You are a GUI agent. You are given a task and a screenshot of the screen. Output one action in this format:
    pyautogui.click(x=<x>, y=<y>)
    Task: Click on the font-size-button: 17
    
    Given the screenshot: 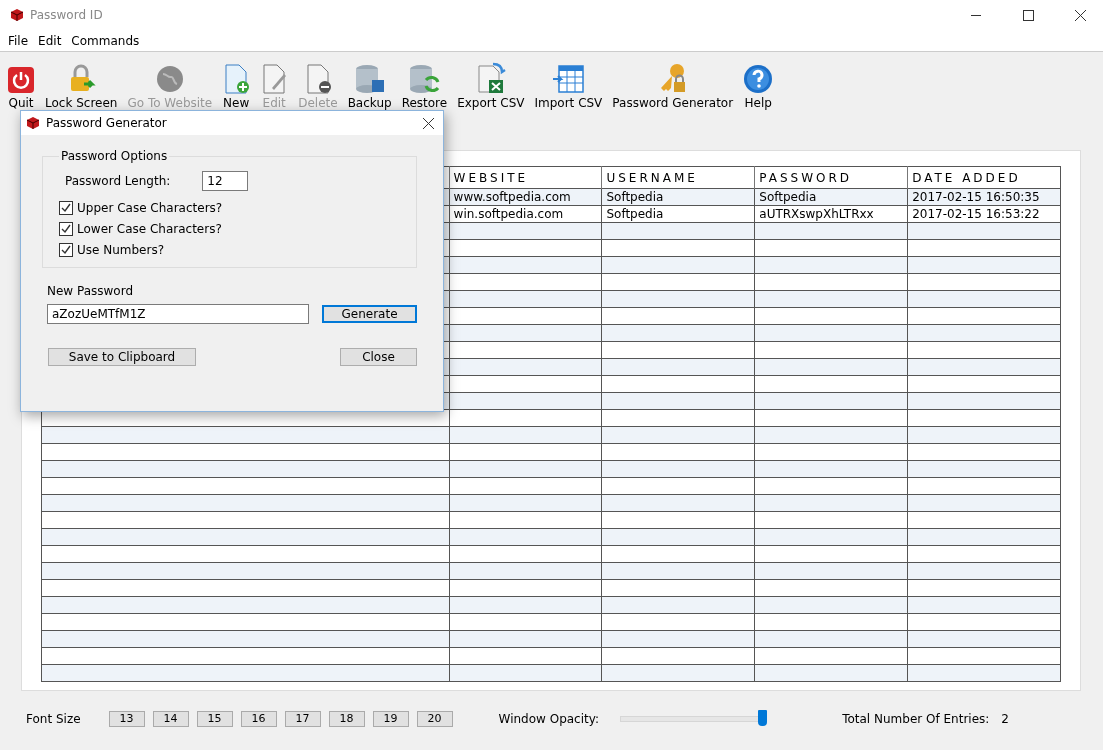 What is the action you would take?
    pyautogui.click(x=302, y=718)
    